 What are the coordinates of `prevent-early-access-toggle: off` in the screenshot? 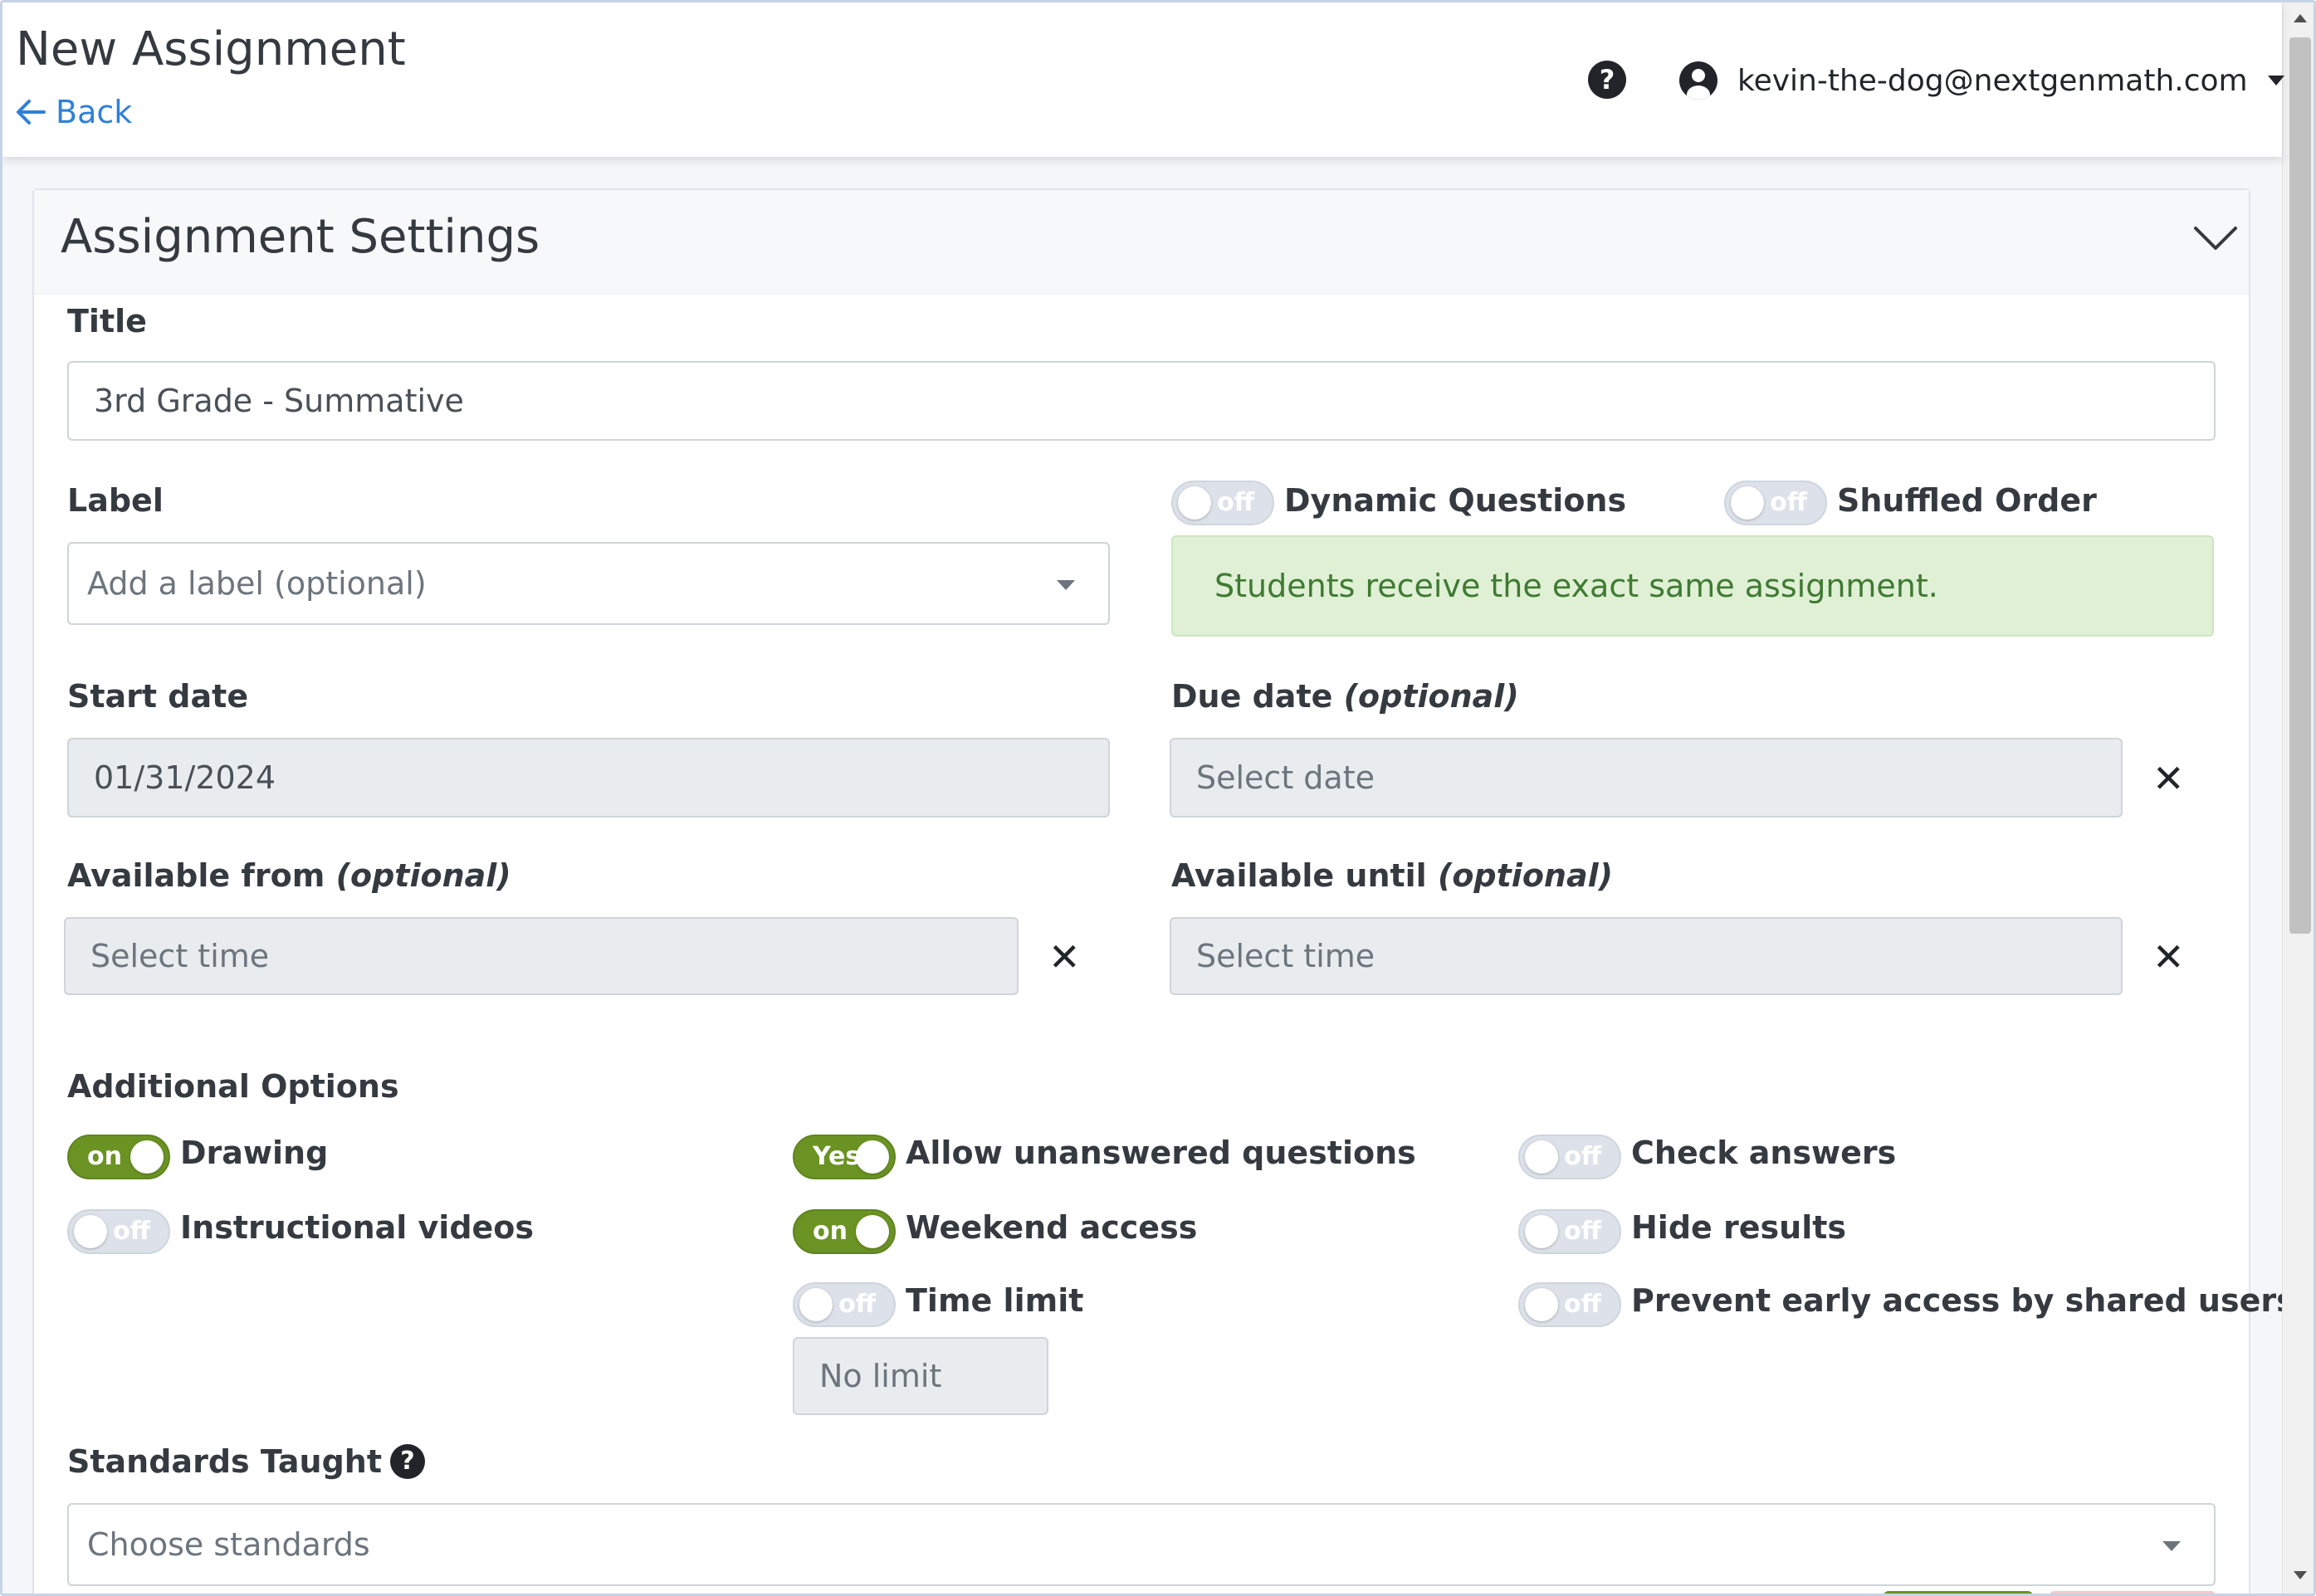 It's located at (1569, 1304).